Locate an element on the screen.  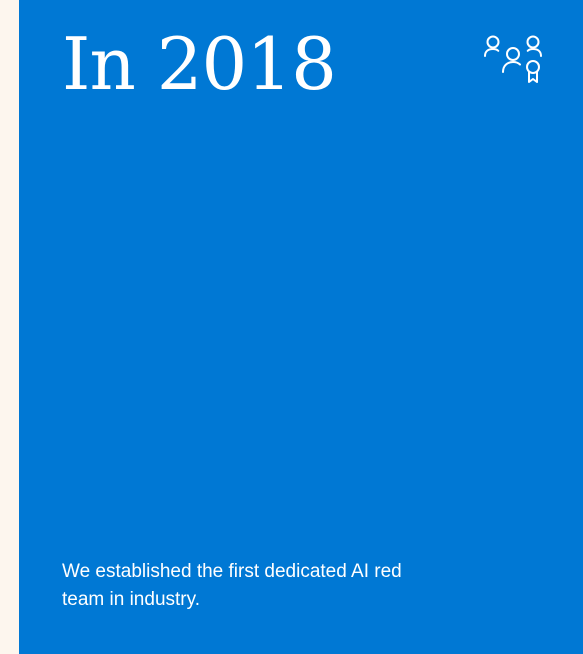
people-award-icon is located at coordinates (513, 59).